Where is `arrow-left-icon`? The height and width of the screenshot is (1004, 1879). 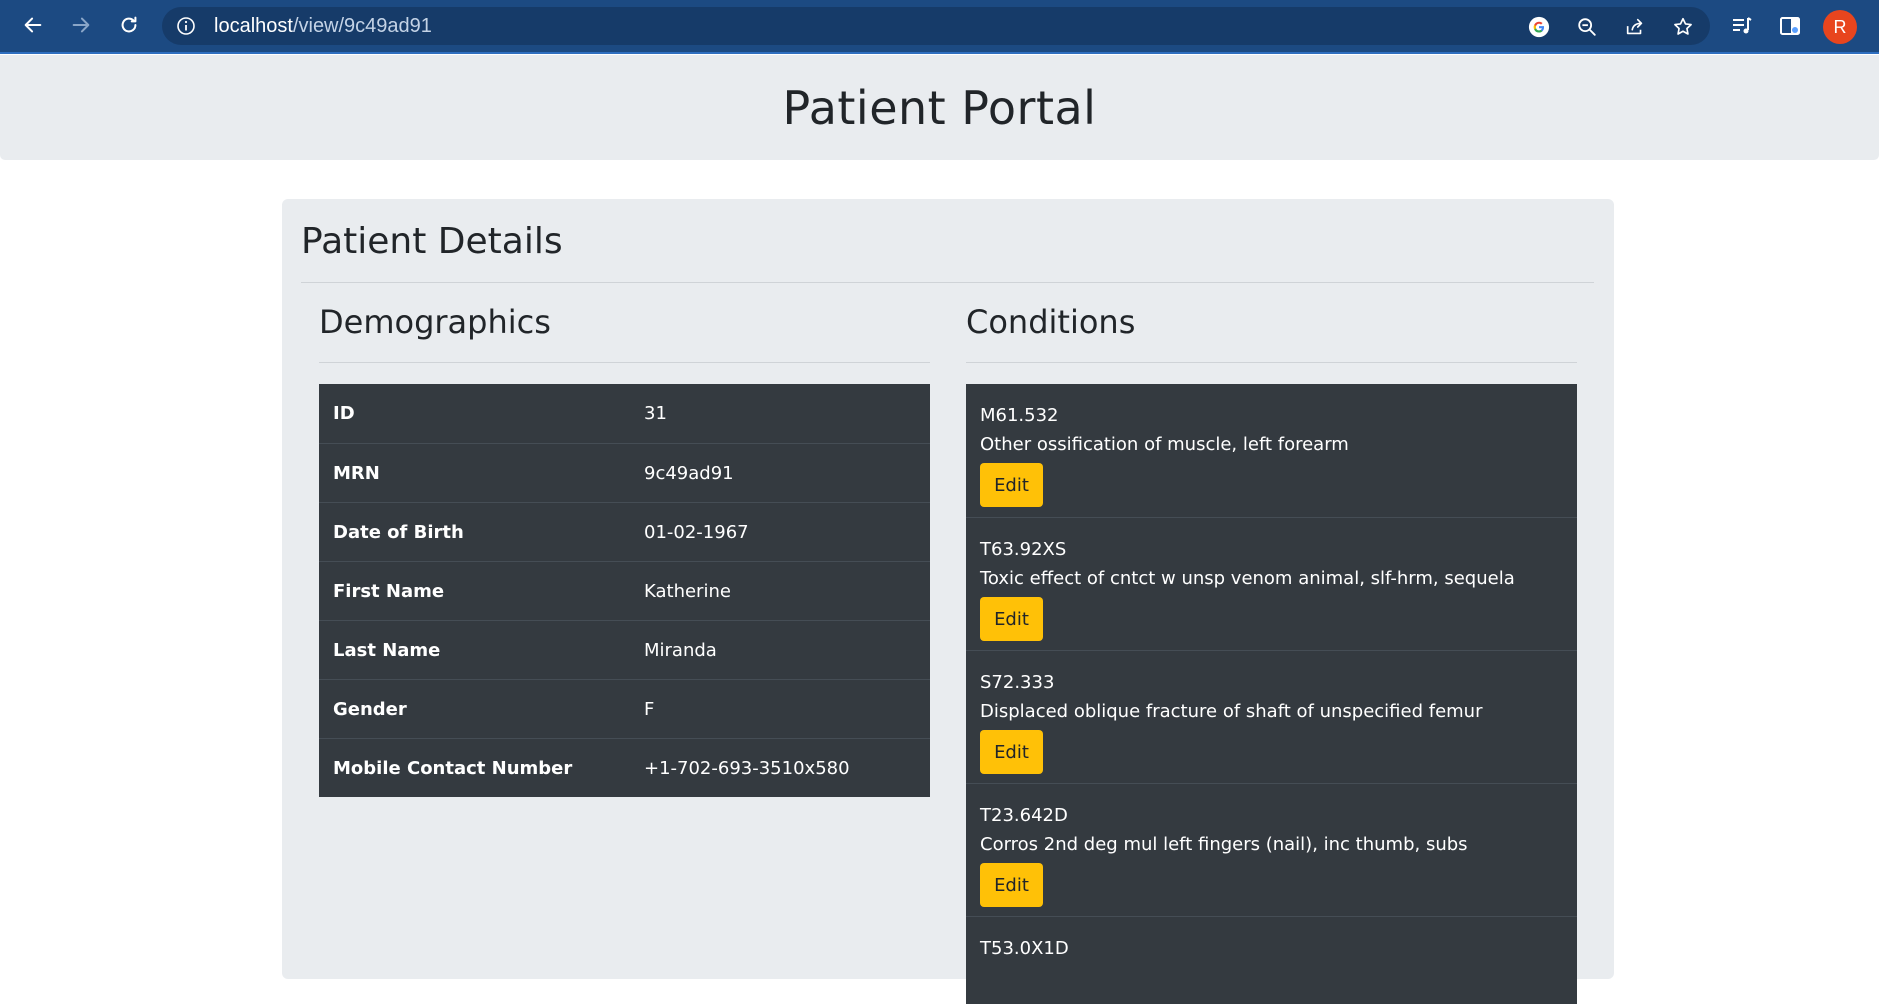
arrow-left-icon is located at coordinates (33, 25).